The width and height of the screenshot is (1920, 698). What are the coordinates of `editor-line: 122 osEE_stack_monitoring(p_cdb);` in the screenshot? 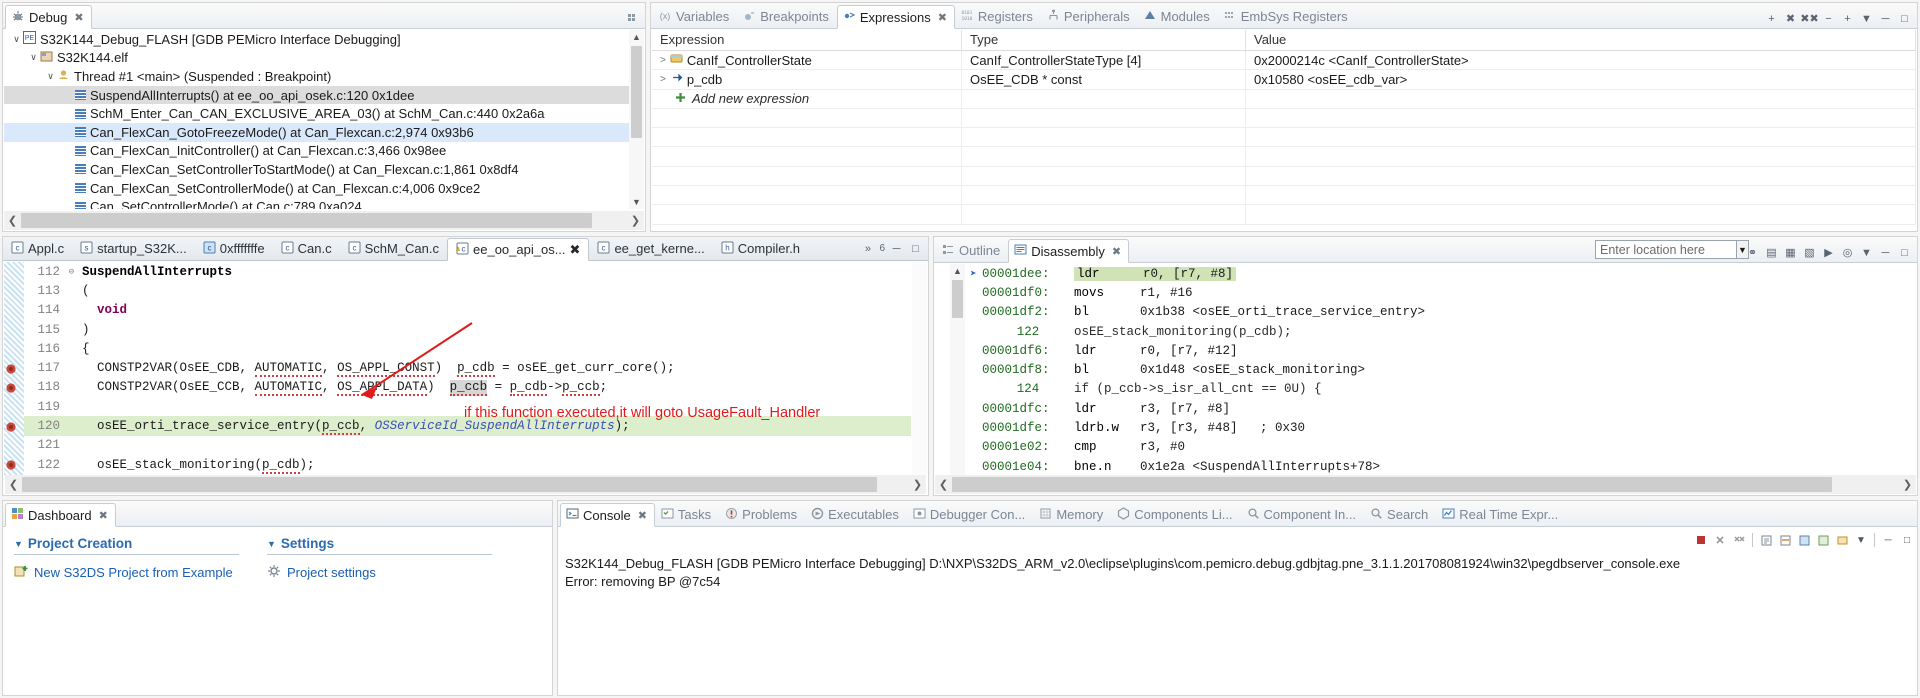 It's located at (458, 464).